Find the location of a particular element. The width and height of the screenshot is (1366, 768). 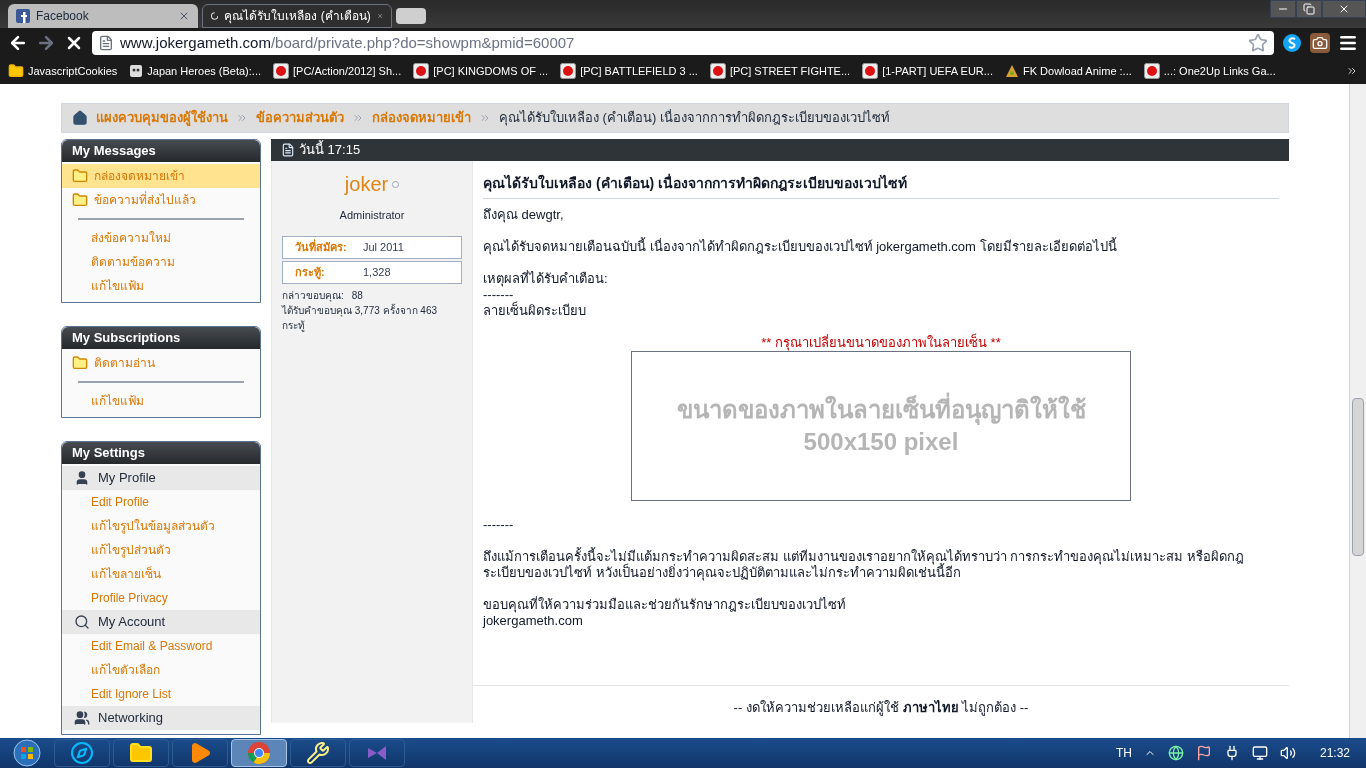

browser-tab: Facebook is located at coordinates (103, 16).